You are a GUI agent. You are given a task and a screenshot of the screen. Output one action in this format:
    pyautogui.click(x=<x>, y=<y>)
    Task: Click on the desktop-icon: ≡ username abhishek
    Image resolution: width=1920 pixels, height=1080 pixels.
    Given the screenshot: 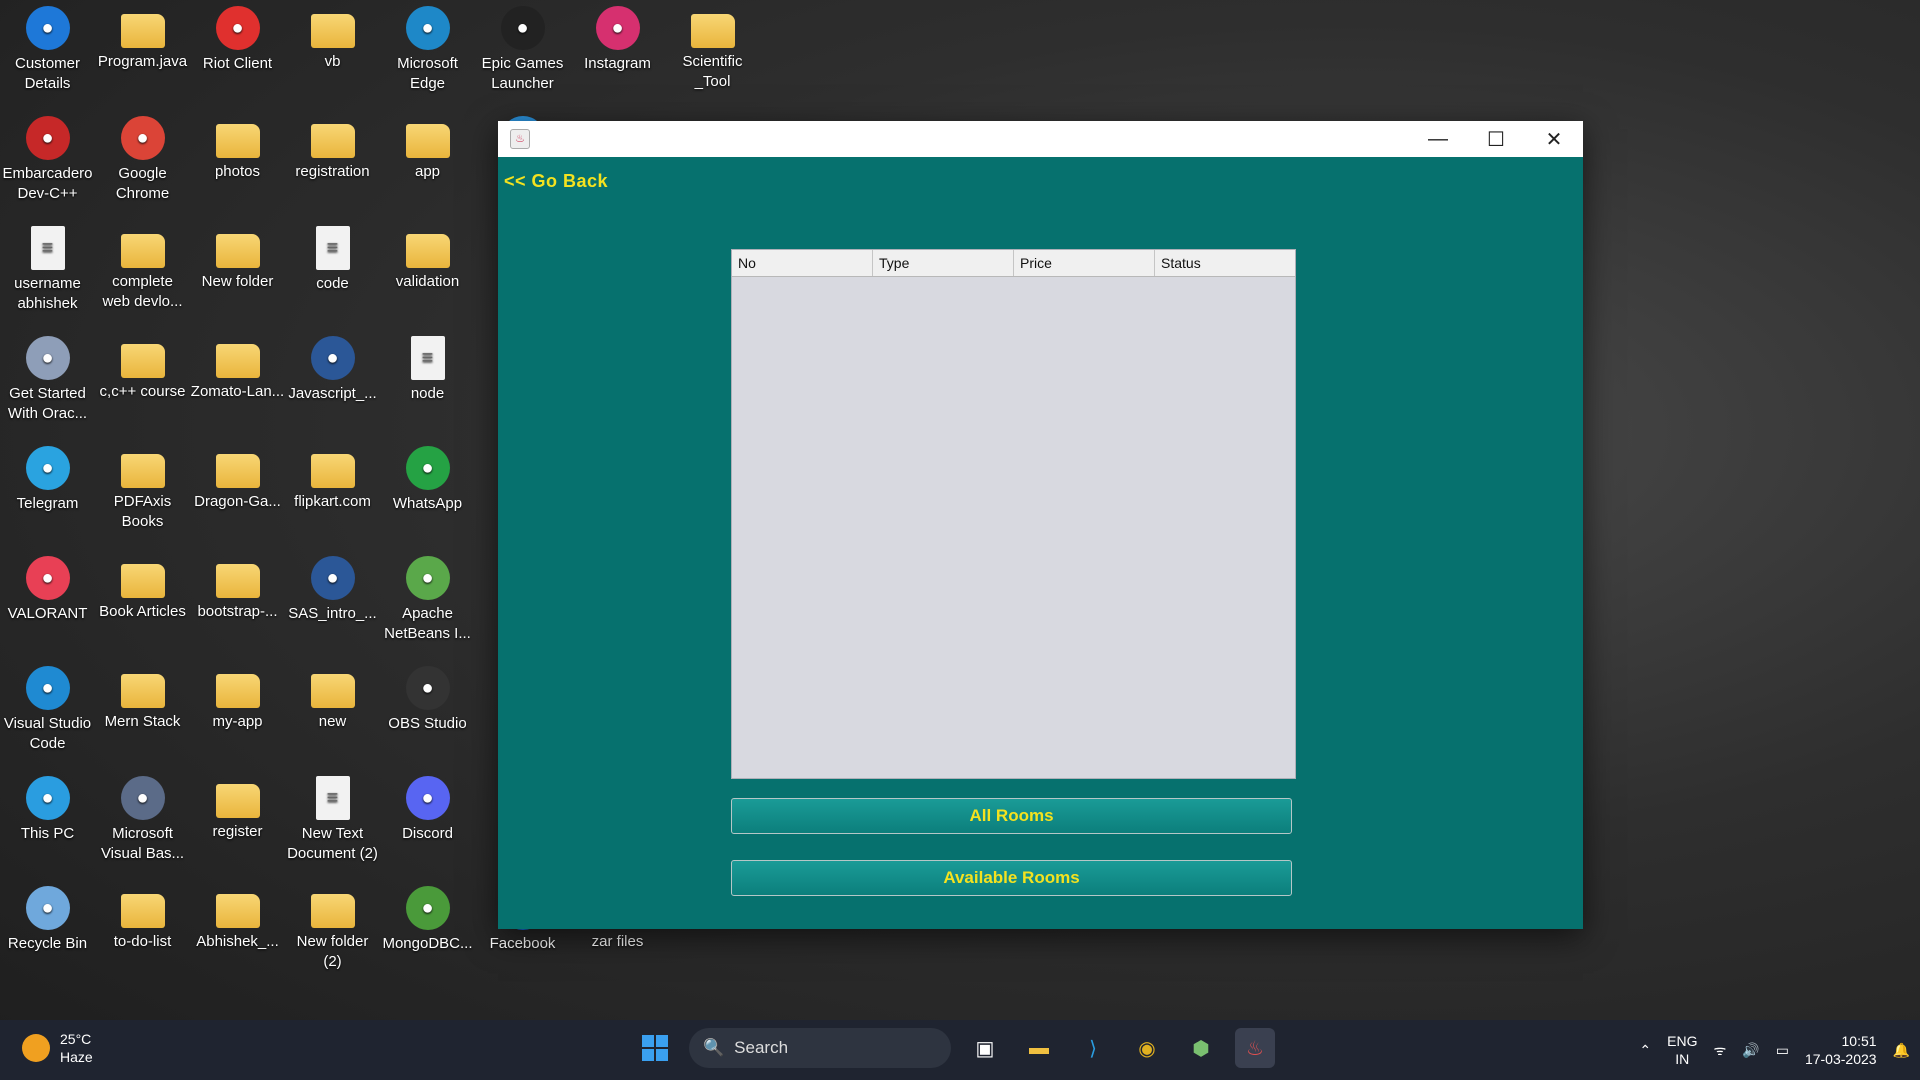 What is the action you would take?
    pyautogui.click(x=47, y=267)
    